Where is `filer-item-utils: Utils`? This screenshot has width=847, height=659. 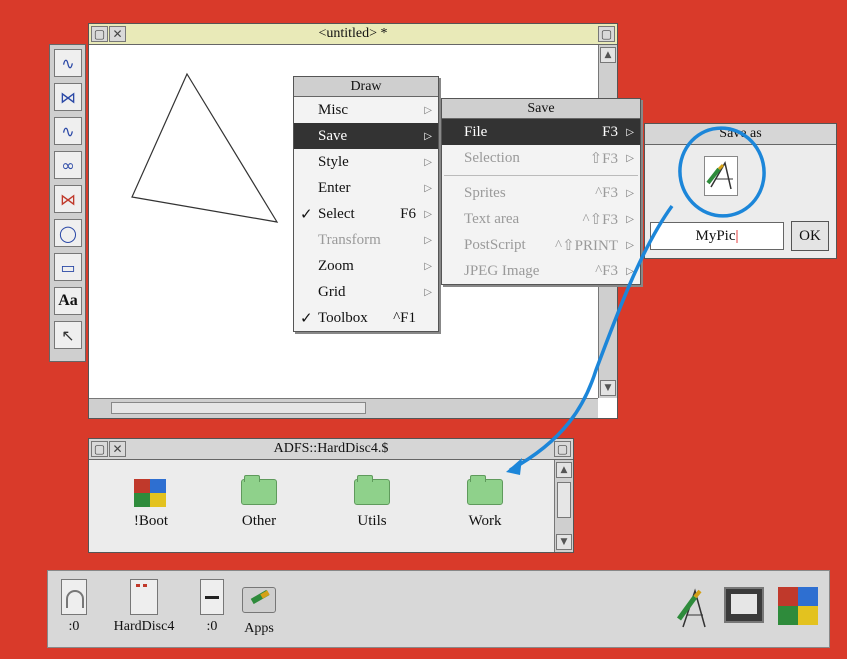
filer-item-utils: Utils is located at coordinates (372, 502).